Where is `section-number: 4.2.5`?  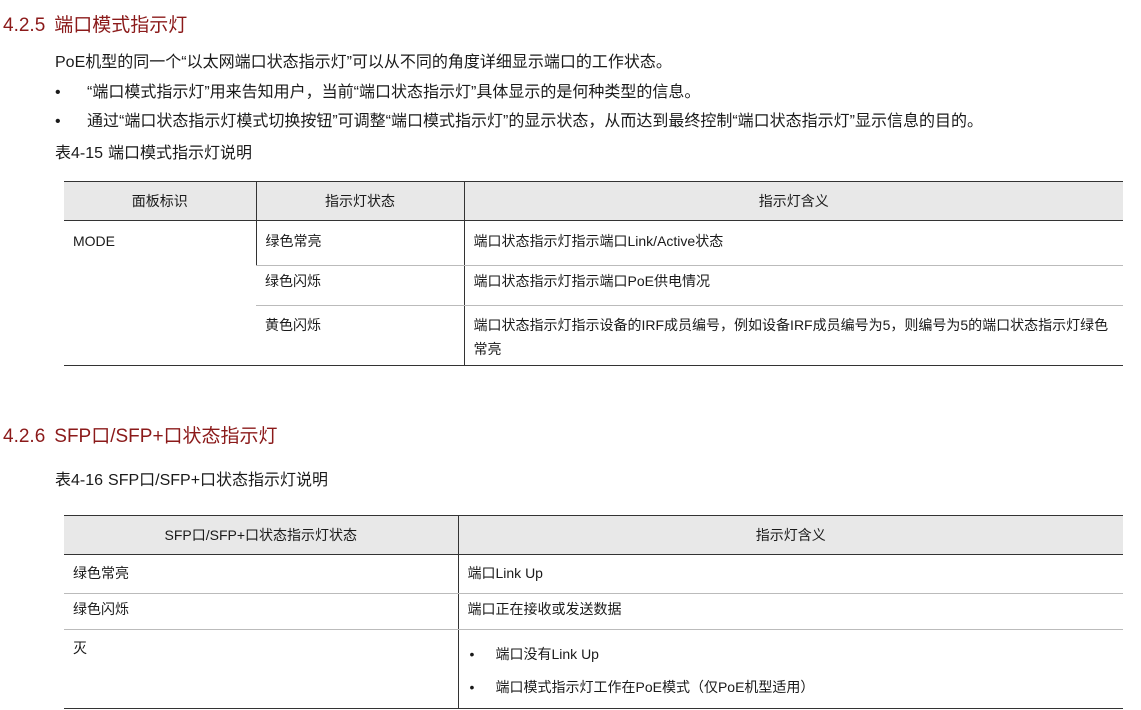
section-number: 4.2.5 is located at coordinates (24, 25).